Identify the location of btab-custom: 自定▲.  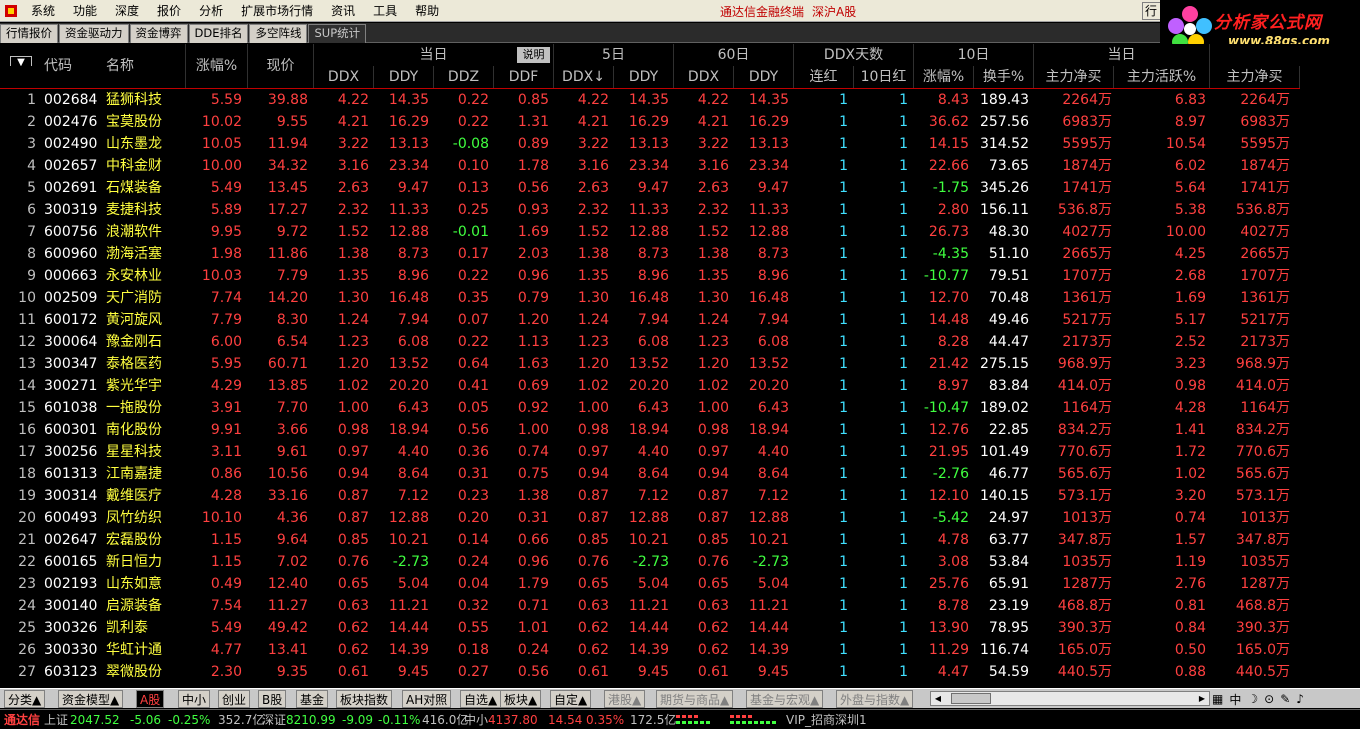
(571, 699).